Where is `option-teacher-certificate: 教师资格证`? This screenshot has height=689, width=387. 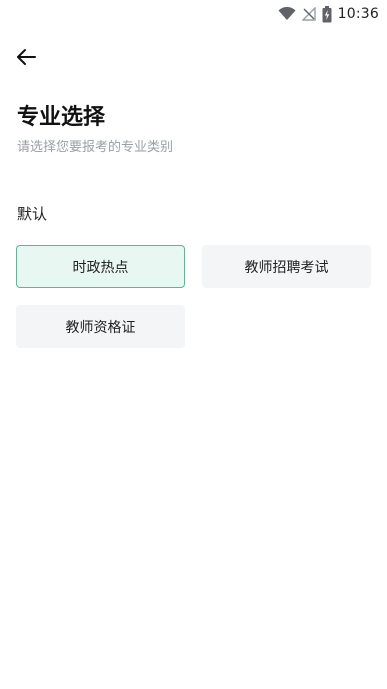 option-teacher-certificate: 教师资格证 is located at coordinates (100, 326).